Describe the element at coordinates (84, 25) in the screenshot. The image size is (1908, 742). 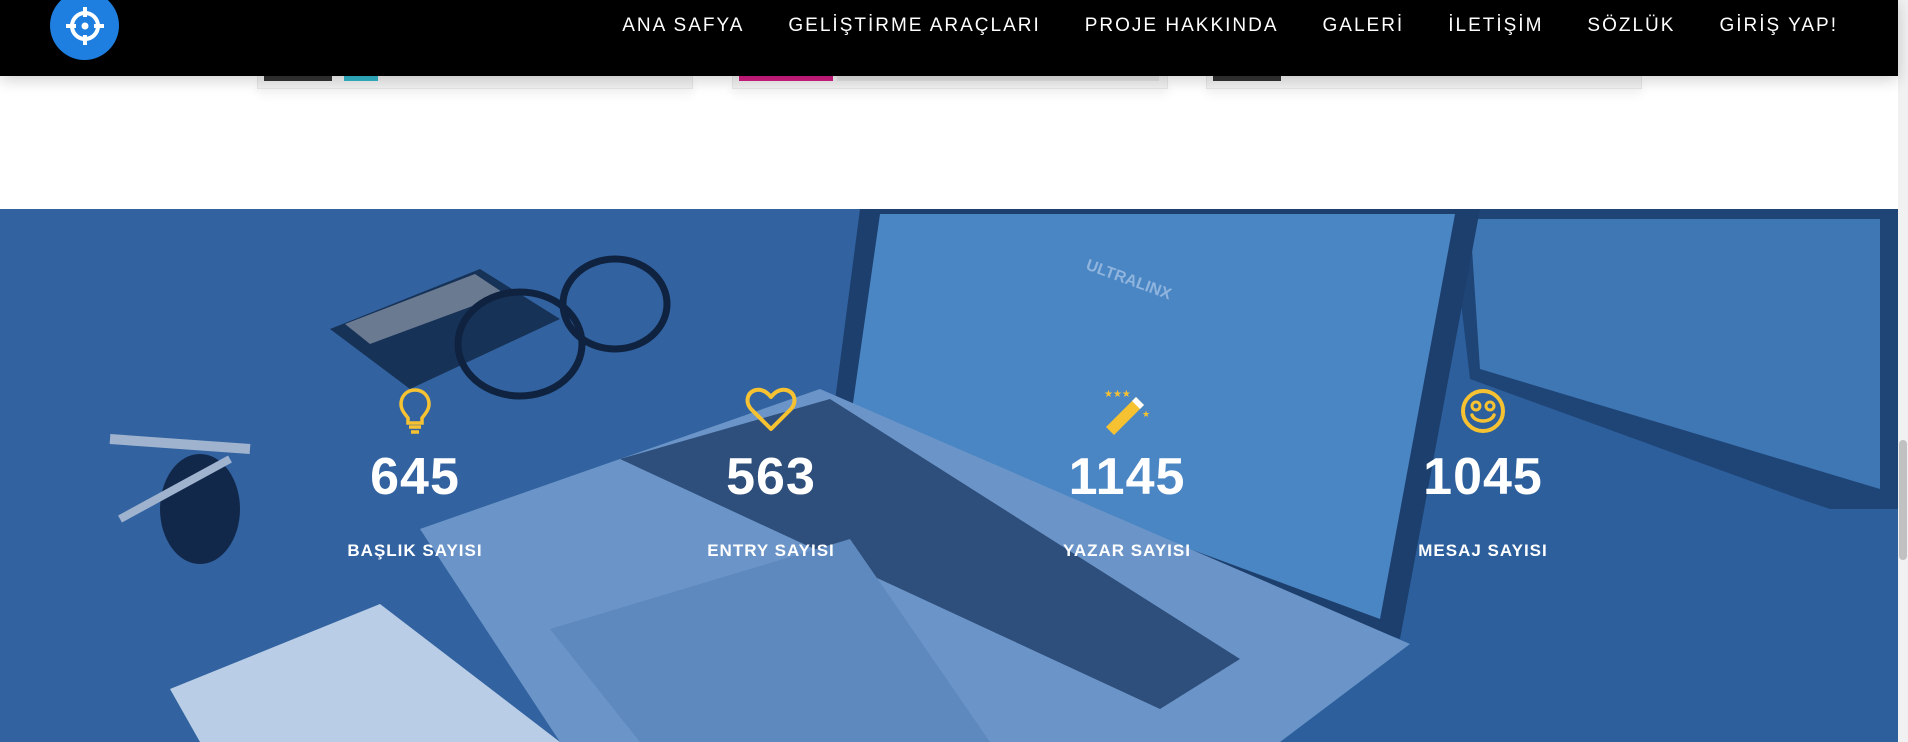
I see `crosshair-logo-icon` at that location.